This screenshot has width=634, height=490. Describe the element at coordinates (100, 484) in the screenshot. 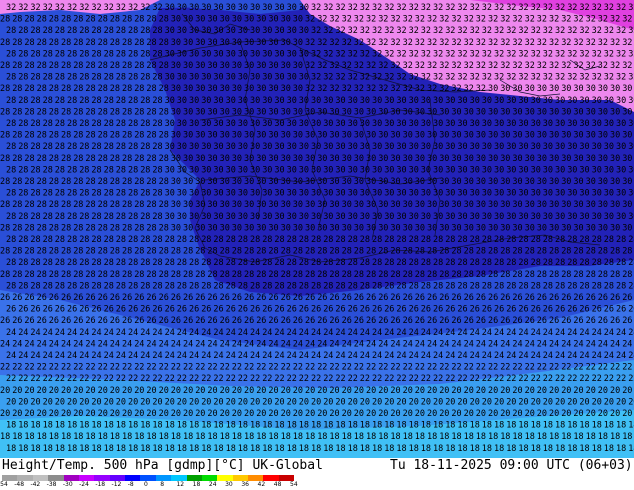

I see `colorbar-tick-label: -18` at that location.